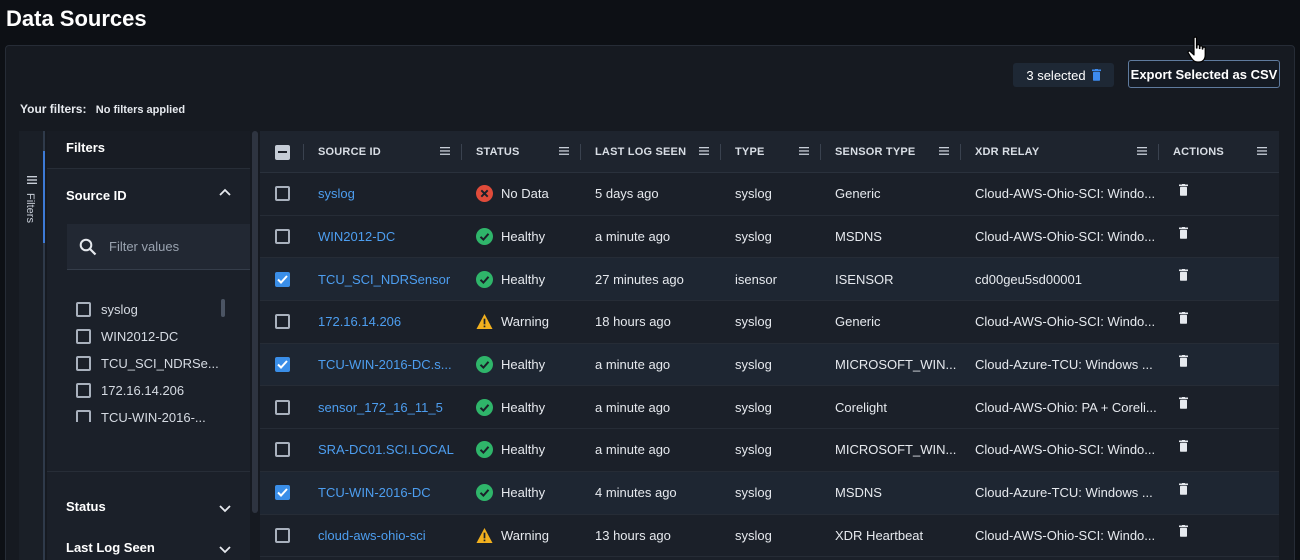 This screenshot has height=560, width=1300. What do you see at coordinates (879, 535) in the screenshot?
I see `sensor-type-text: XDR Heartbeat` at bounding box center [879, 535].